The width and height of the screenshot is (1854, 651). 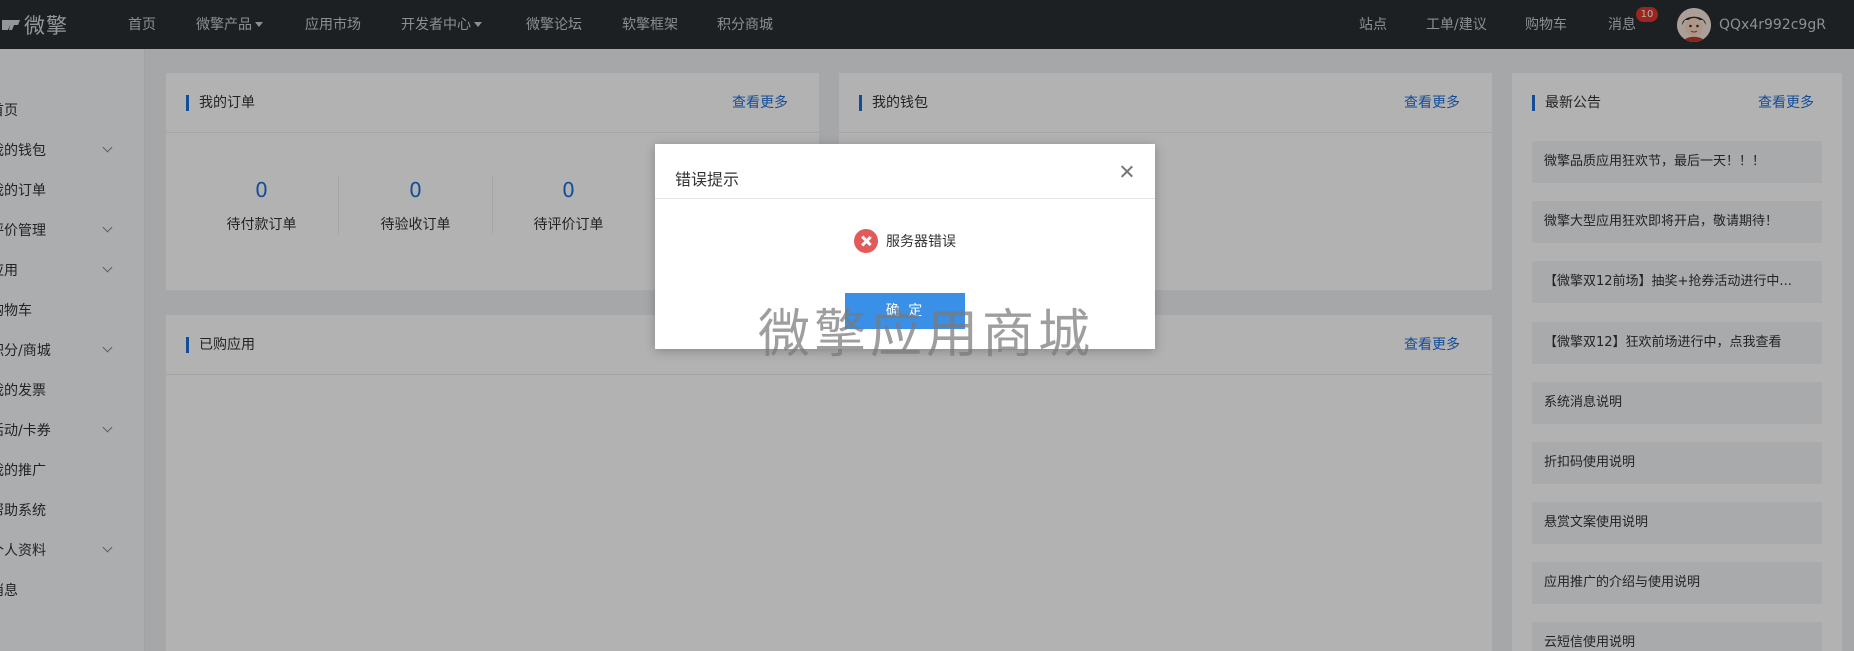 What do you see at coordinates (1127, 172) in the screenshot?
I see `close-icon` at bounding box center [1127, 172].